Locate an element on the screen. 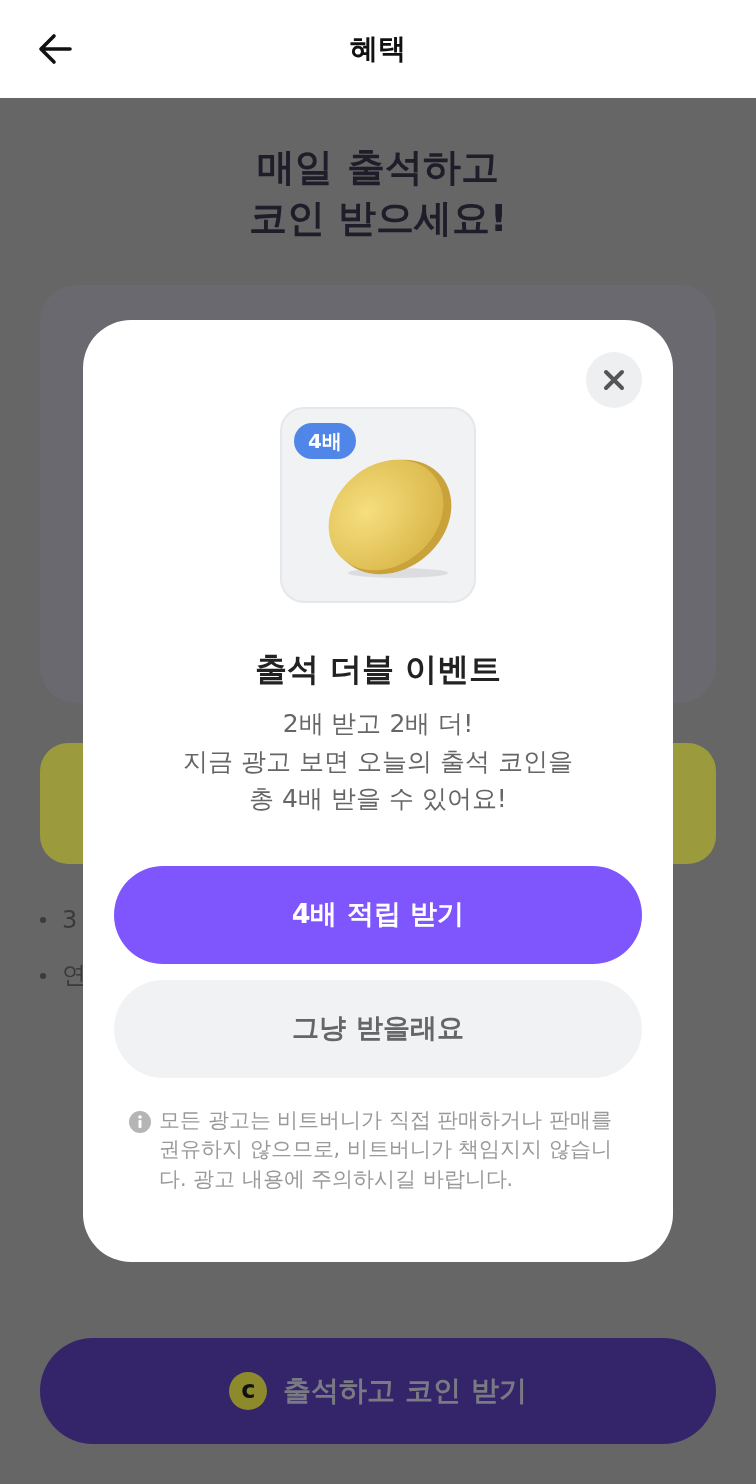 The image size is (756, 1484). ad-disclaimer: 모든 광고는 비트버니가 직접 판매하거나 판매를 권유하지 않으므로, 비트버니가 책임지지 않습니다. 광고 내용에 주의하시길 바랍니다. is located at coordinates (386, 1149).